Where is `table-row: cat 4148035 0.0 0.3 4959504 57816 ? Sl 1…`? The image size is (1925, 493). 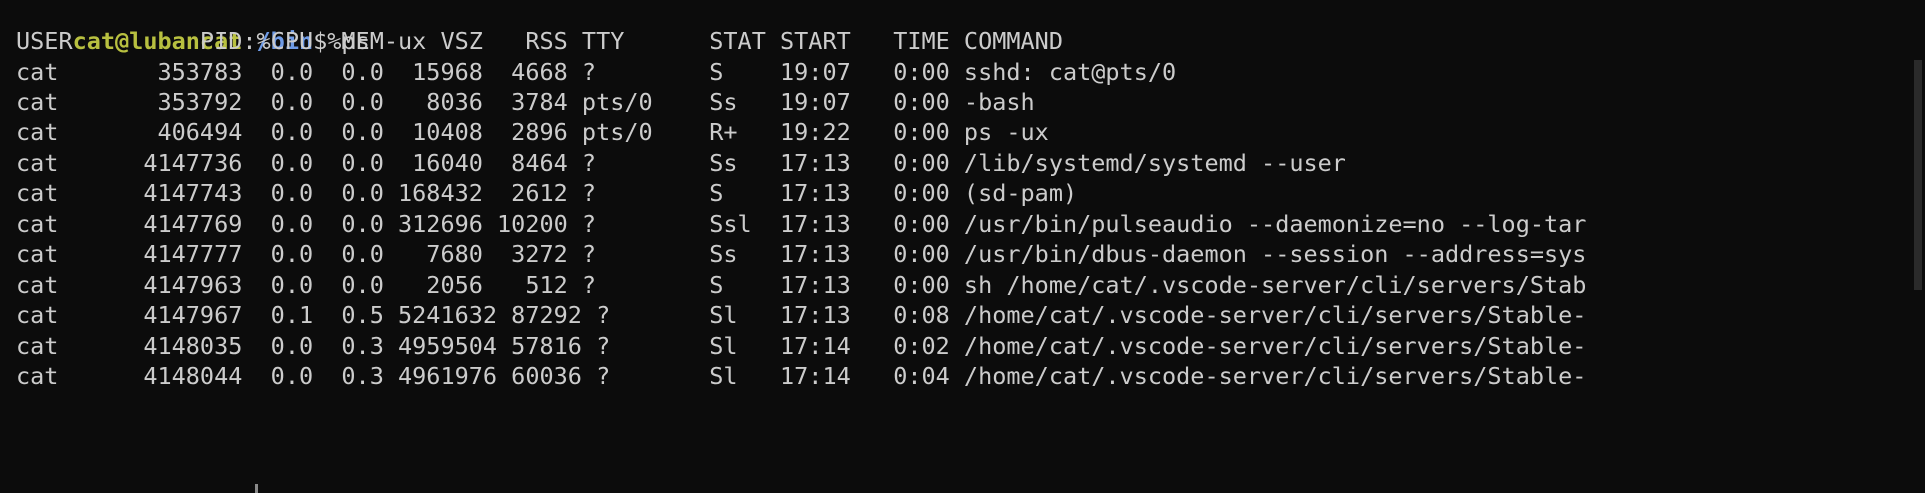
table-row: cat 4148035 0.0 0.3 4959504 57816 ? Sl 1… is located at coordinates (801, 346).